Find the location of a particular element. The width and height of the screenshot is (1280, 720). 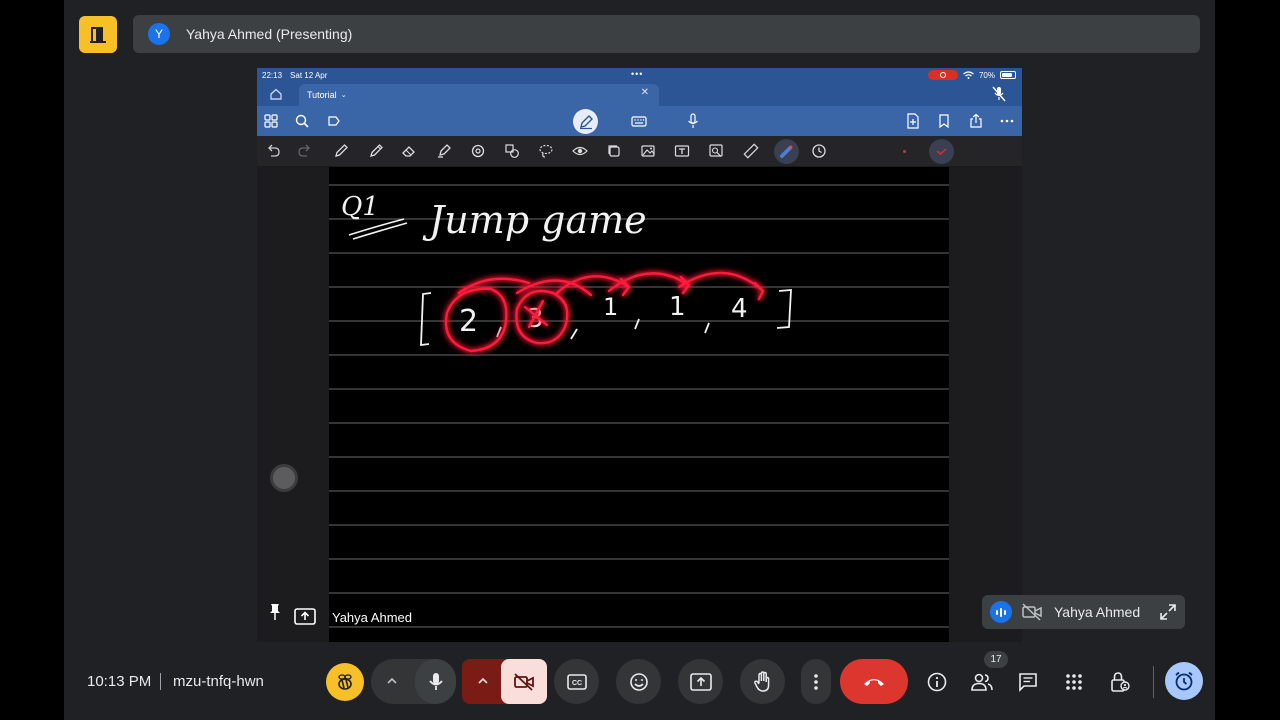

apps-grid-icon is located at coordinates (1074, 682).